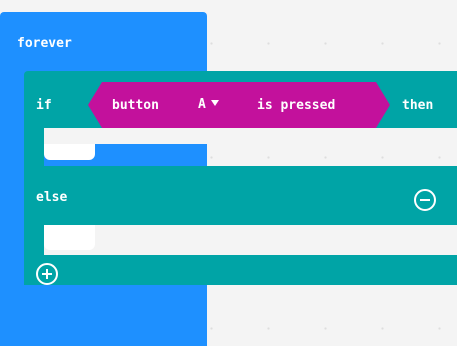 This screenshot has width=457, height=346. I want to click on if-label: if, so click(44, 105).